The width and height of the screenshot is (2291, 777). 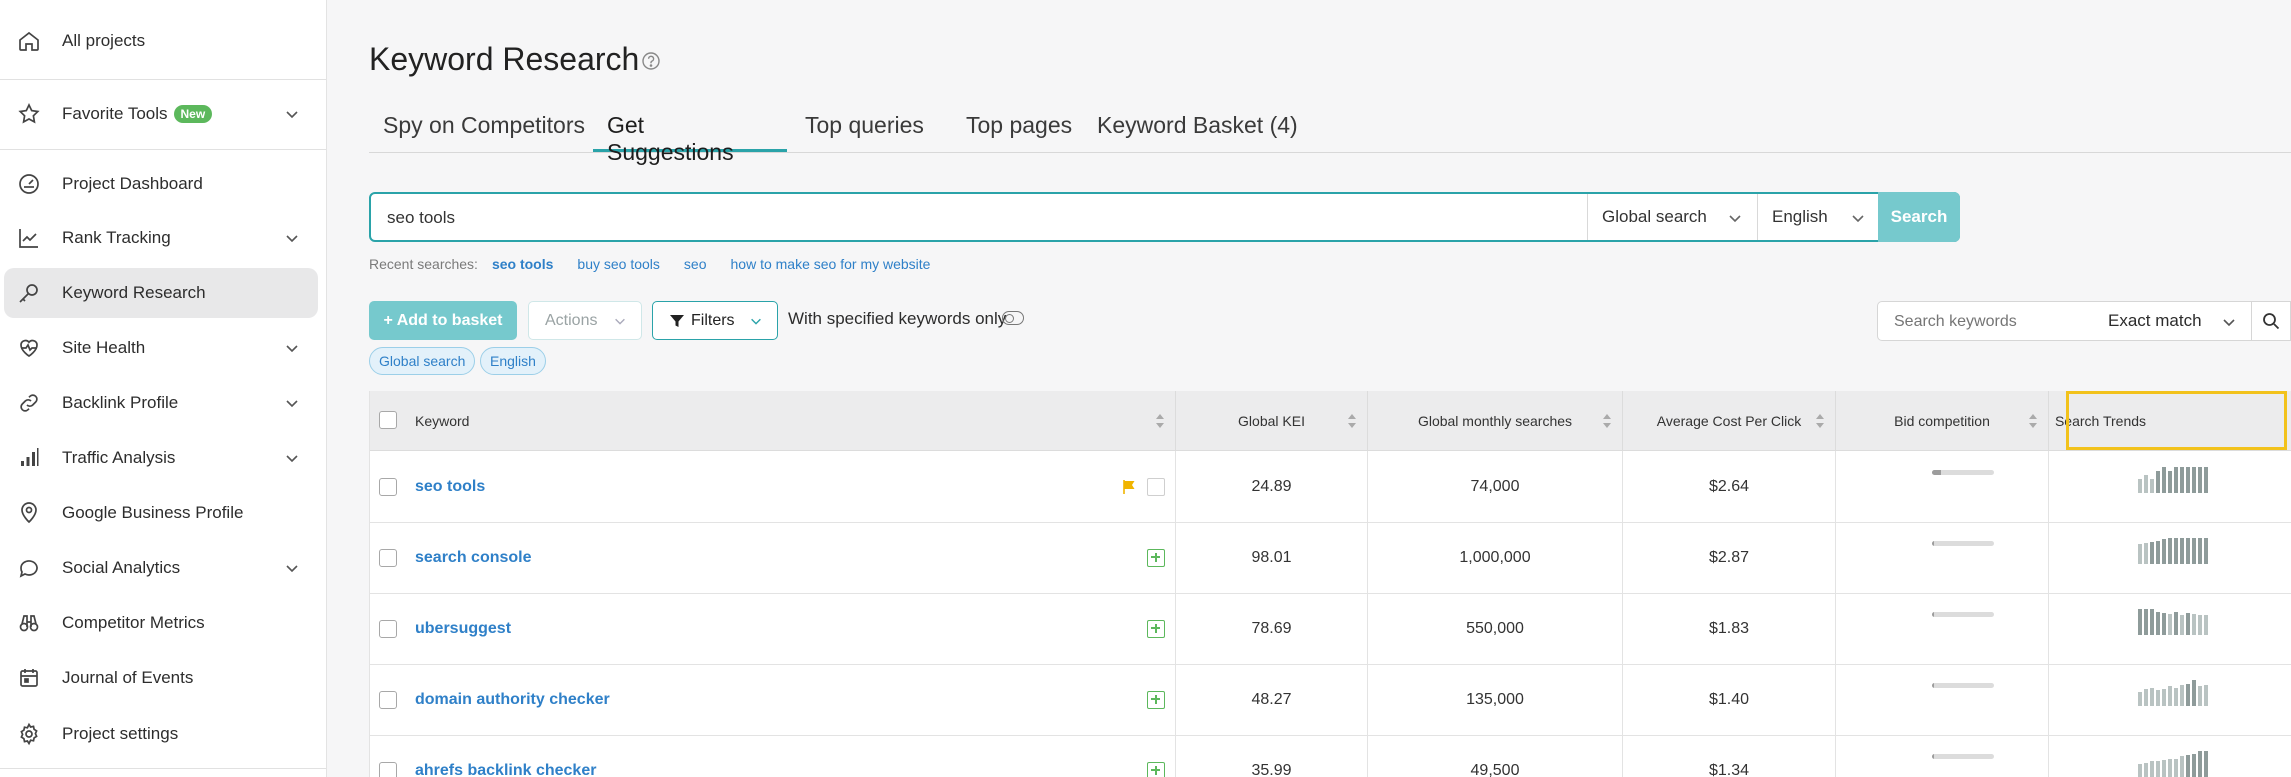 What do you see at coordinates (522, 264) in the screenshot?
I see `recent-search-link: seo tools` at bounding box center [522, 264].